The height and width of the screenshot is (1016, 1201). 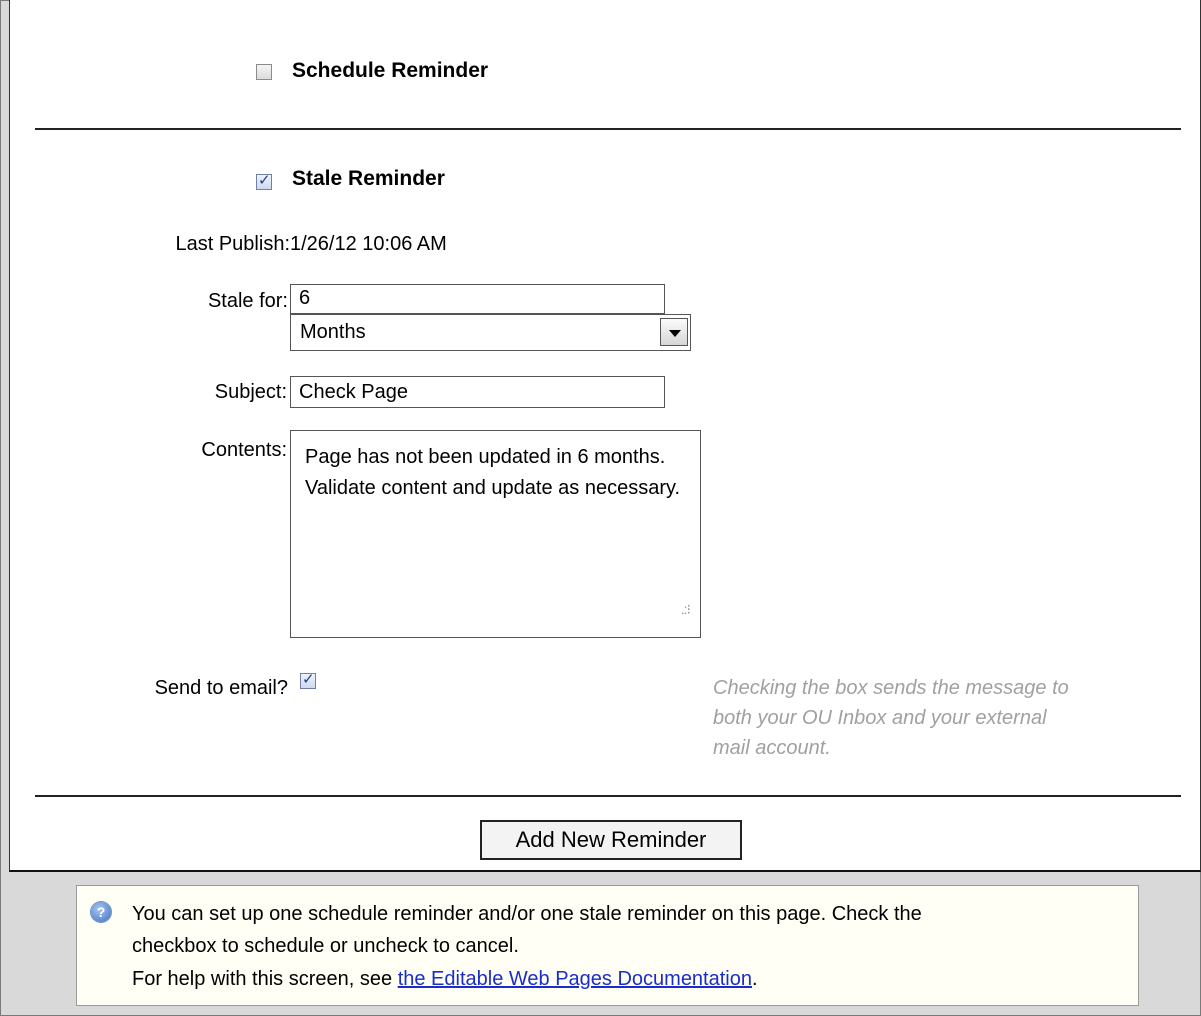 What do you see at coordinates (608, 796) in the screenshot?
I see `divider-bottom` at bounding box center [608, 796].